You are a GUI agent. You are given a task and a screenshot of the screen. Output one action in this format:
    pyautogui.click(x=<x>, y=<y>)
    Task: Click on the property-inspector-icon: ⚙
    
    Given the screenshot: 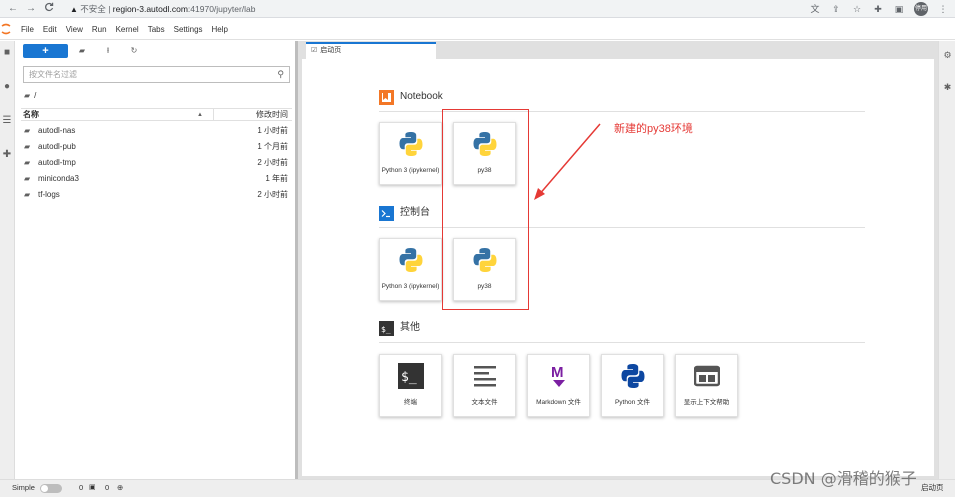 What is the action you would take?
    pyautogui.click(x=947, y=55)
    